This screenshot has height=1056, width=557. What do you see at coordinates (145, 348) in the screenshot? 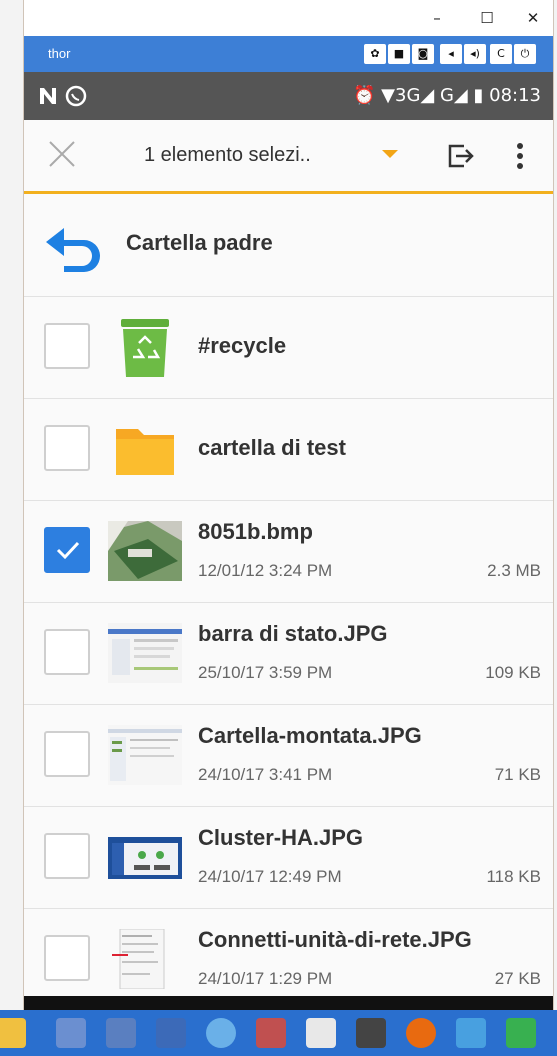
I see `recycle-bin-icon` at bounding box center [145, 348].